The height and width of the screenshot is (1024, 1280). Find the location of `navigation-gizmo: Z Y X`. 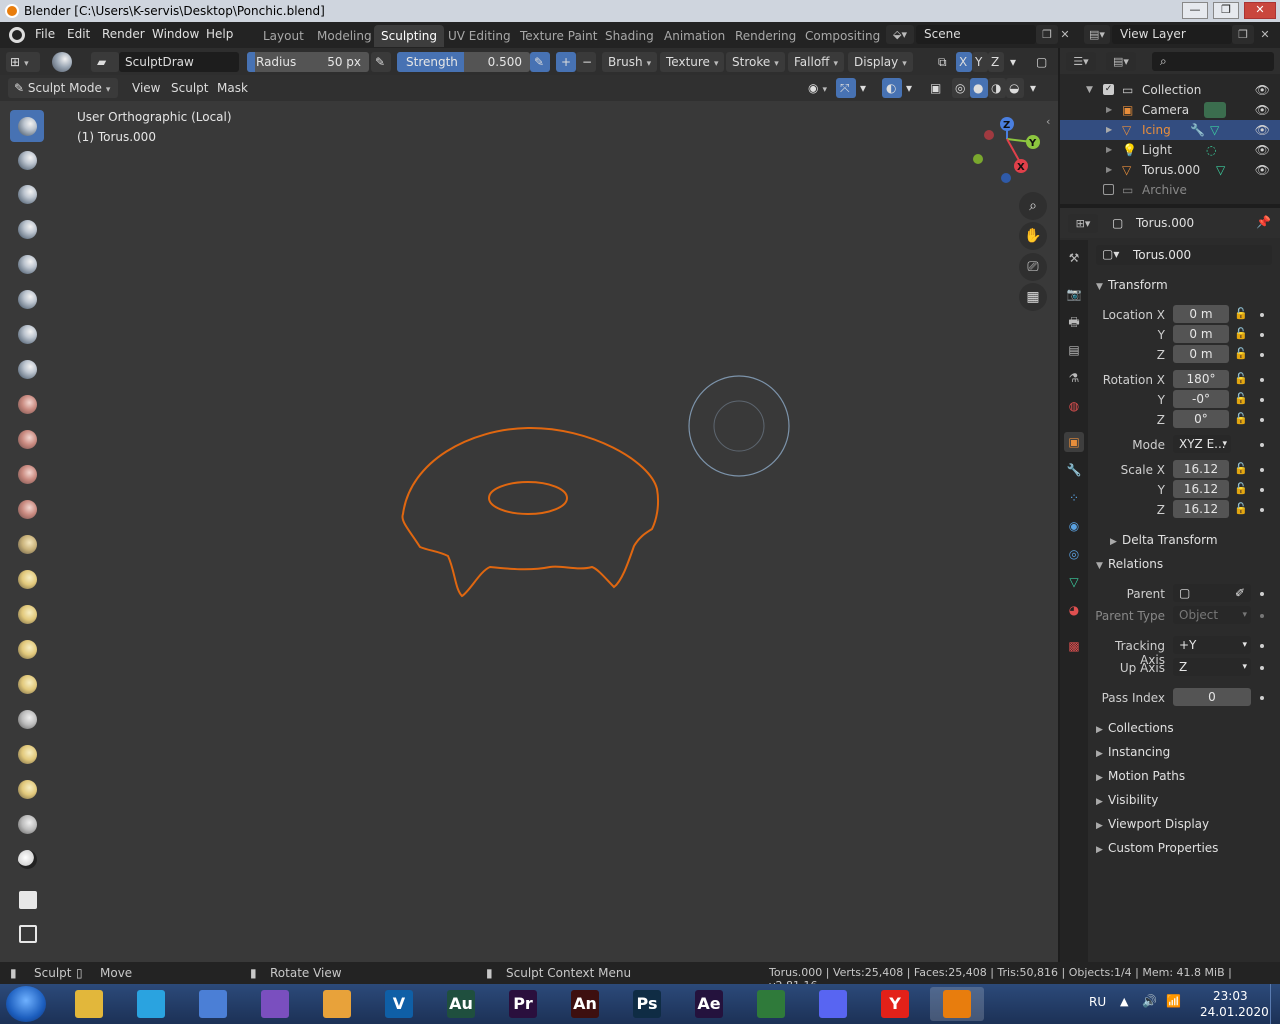

navigation-gizmo: Z Y X is located at coordinates (1006, 150).